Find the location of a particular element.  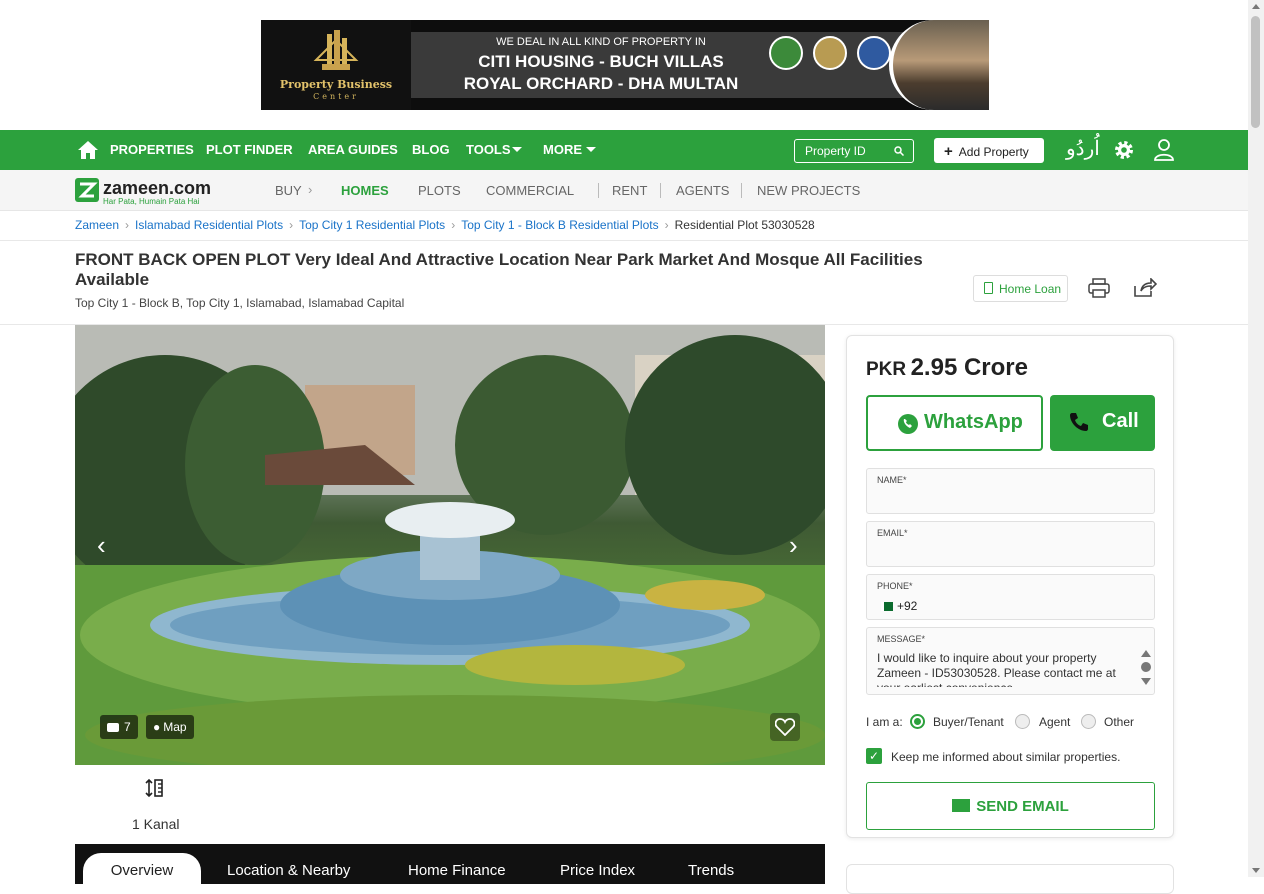

photo-count-button: 7 is located at coordinates (119, 727).